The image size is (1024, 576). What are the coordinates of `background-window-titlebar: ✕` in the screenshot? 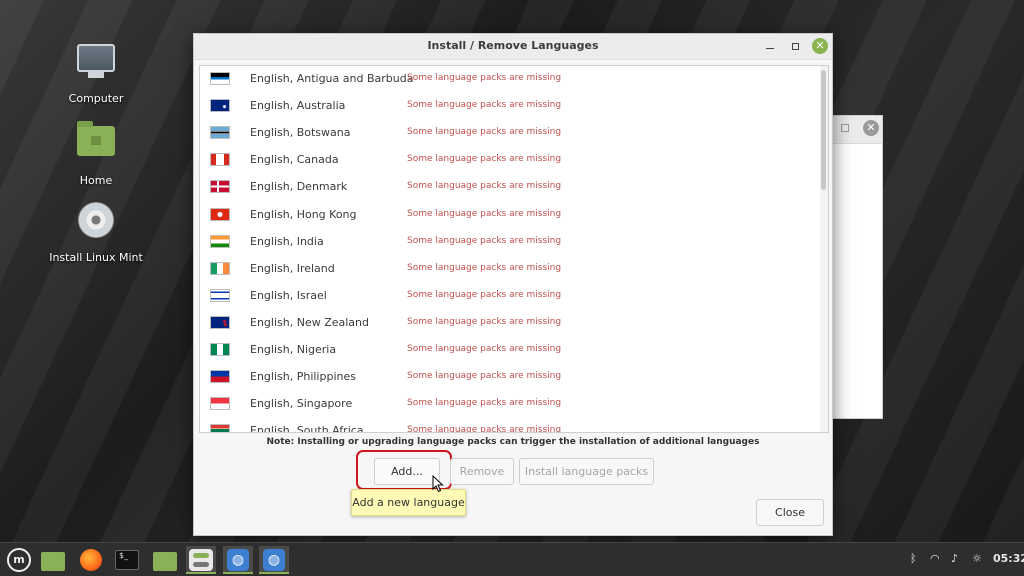 It's located at (857, 130).